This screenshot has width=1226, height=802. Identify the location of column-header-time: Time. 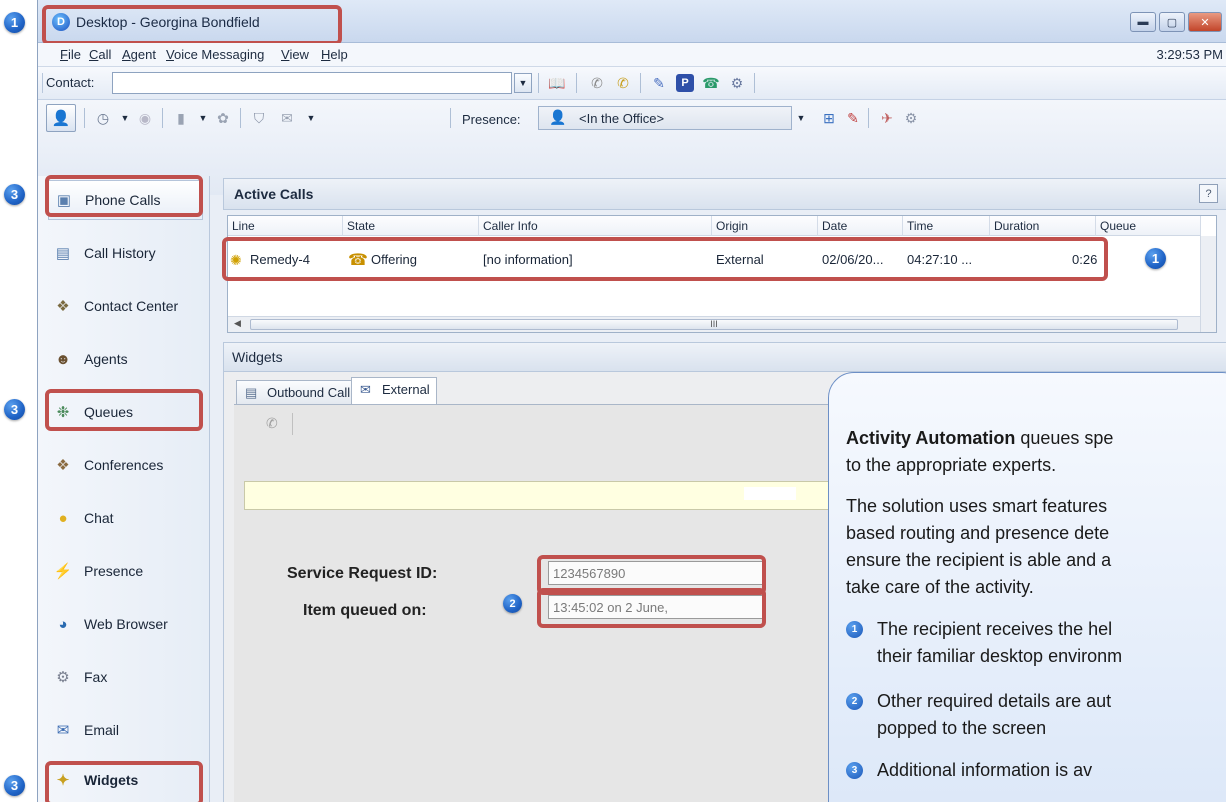
(946, 226).